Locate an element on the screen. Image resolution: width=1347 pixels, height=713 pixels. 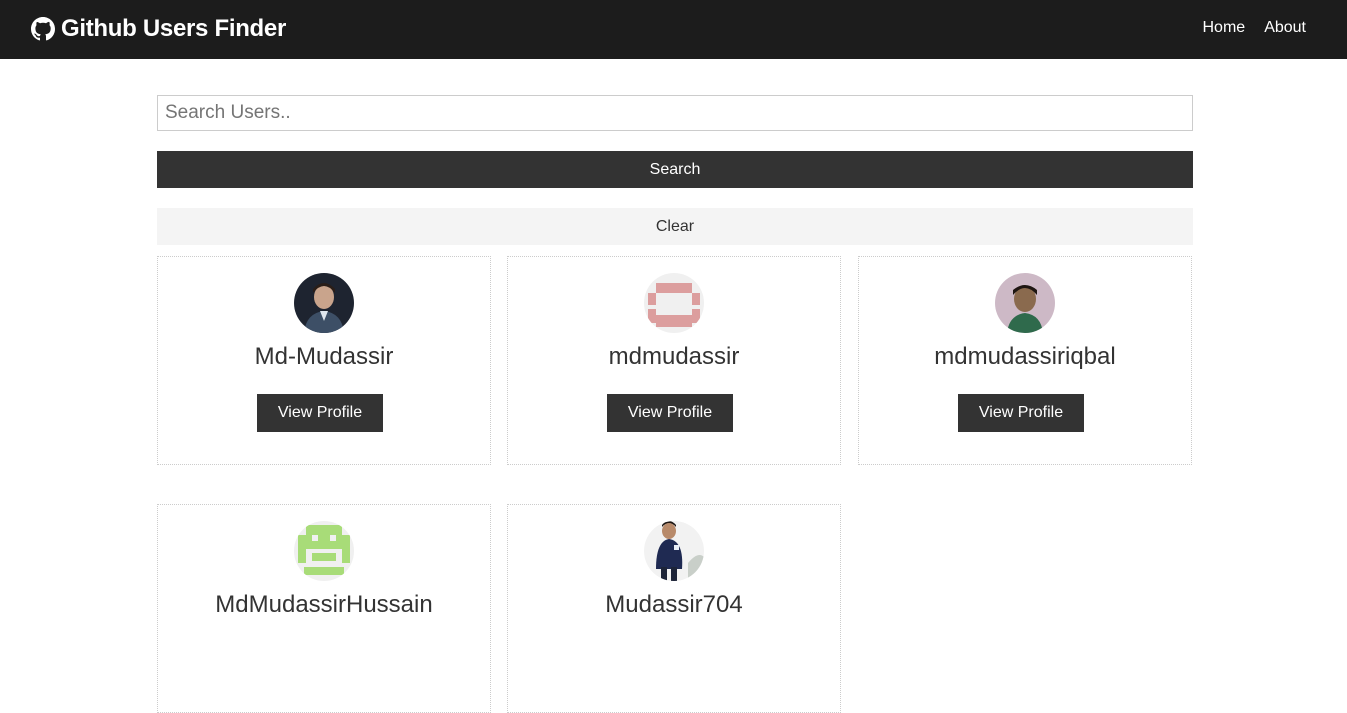
search-input is located at coordinates (675, 113).